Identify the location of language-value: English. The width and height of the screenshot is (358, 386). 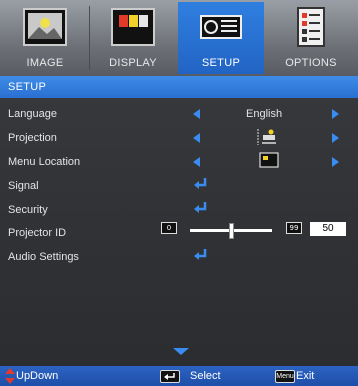
(264, 114).